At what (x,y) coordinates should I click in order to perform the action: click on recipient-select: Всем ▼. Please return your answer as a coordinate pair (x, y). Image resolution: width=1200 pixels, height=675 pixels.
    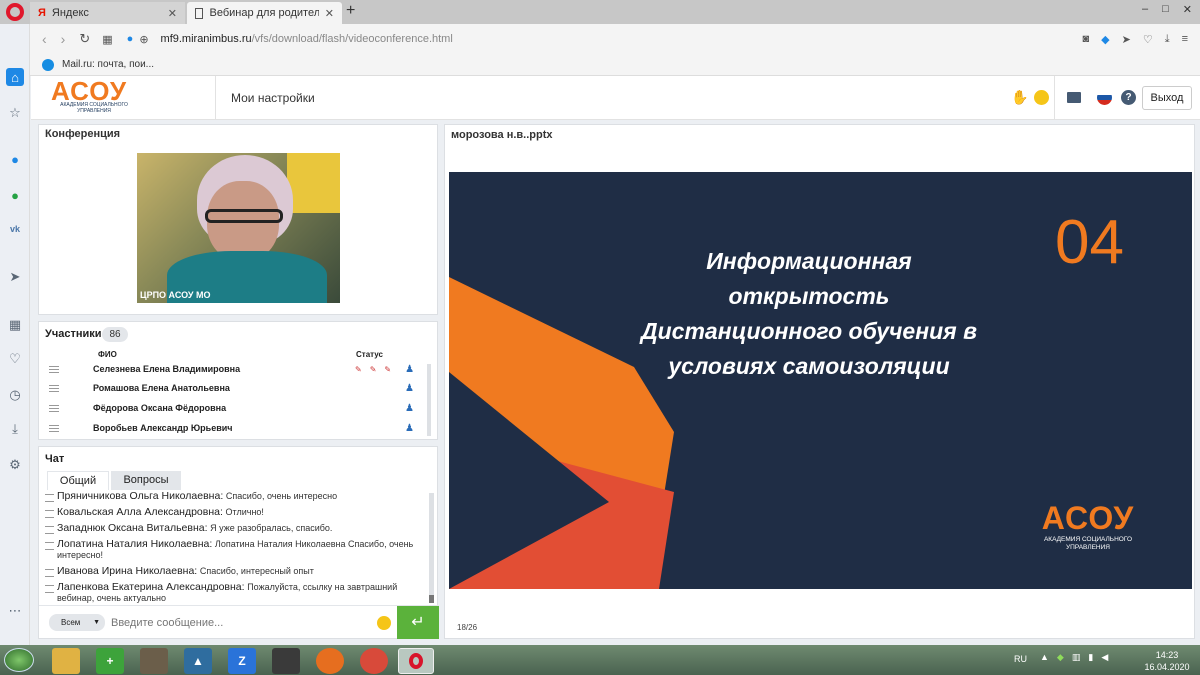
    Looking at the image, I should click on (77, 622).